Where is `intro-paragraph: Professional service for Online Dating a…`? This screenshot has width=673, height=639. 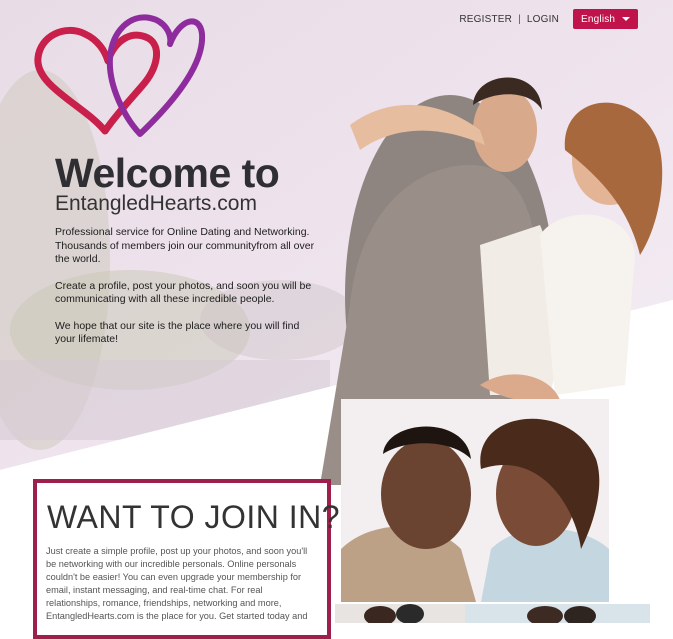 intro-paragraph: Professional service for Online Dating a… is located at coordinates (185, 245).